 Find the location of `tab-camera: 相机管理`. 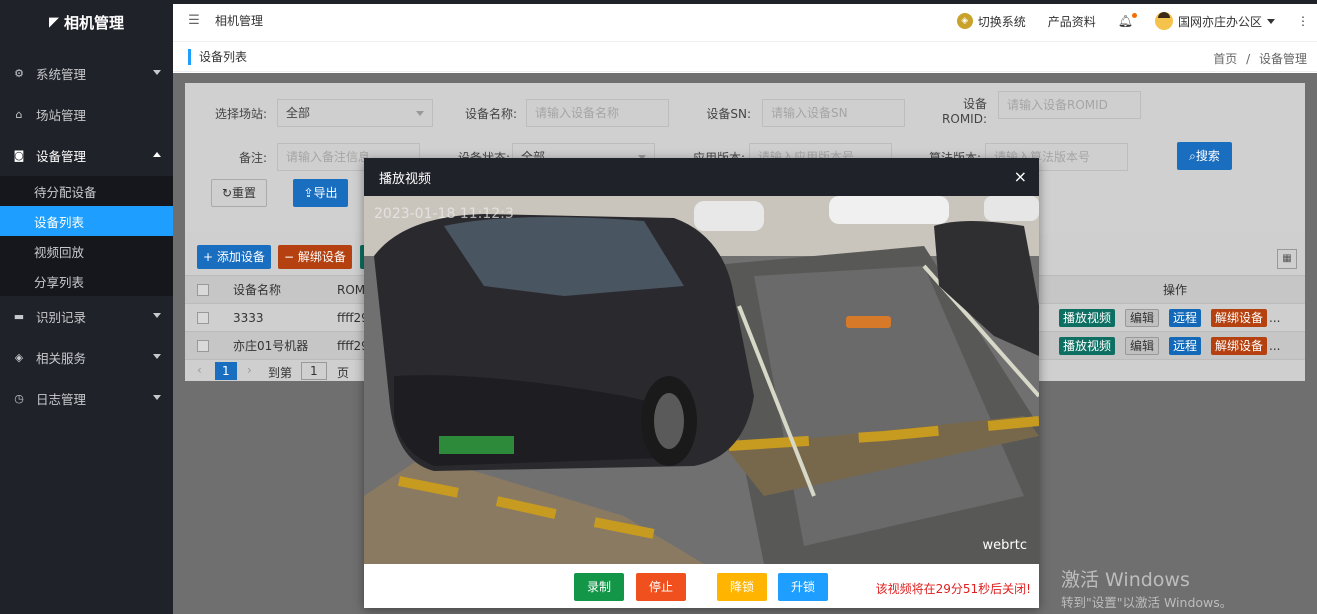

tab-camera: 相机管理 is located at coordinates (239, 20).